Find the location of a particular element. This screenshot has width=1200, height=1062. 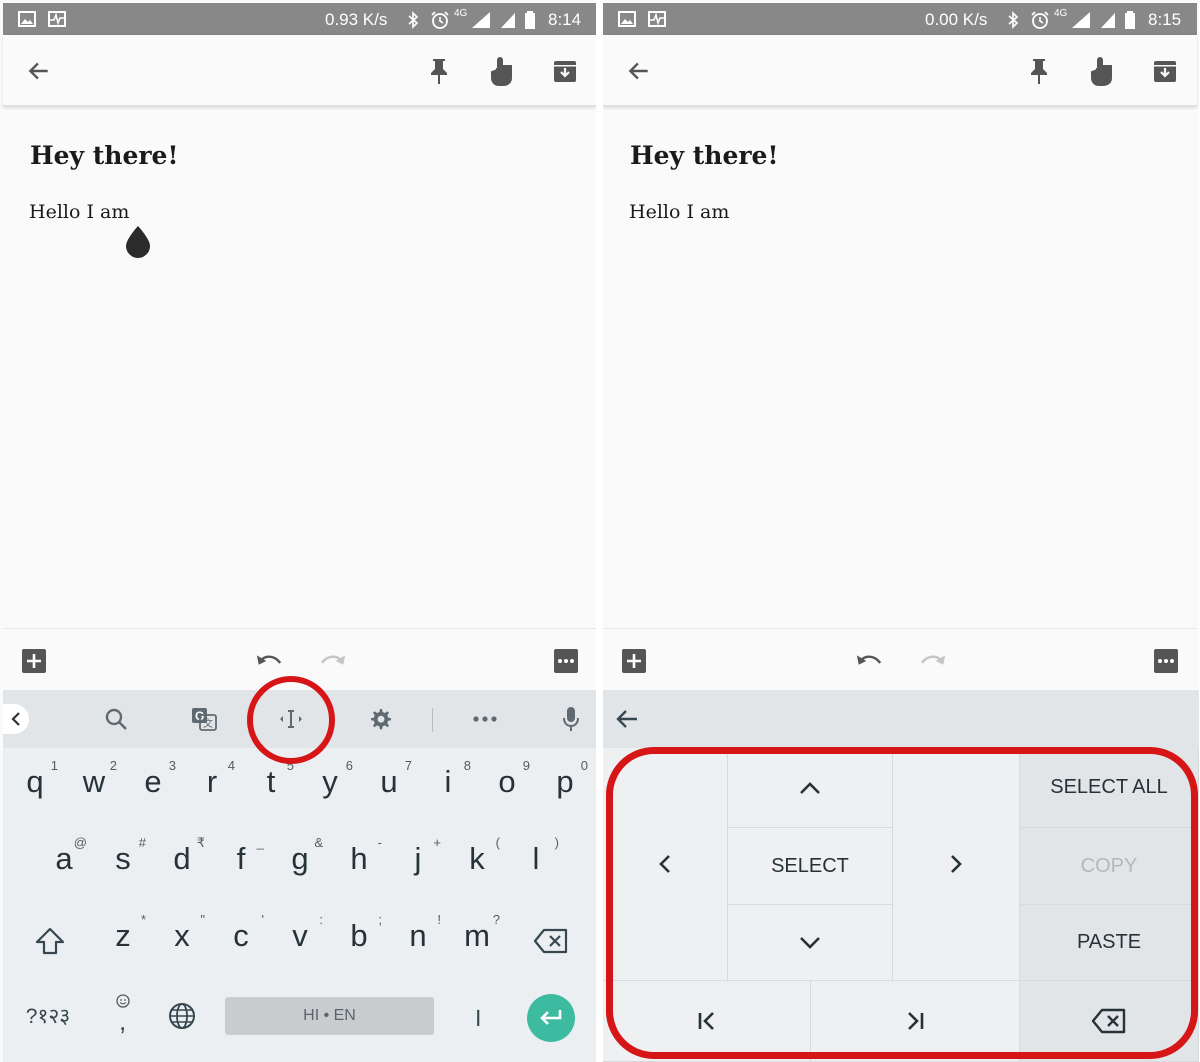

key-v: :v is located at coordinates (300, 942).